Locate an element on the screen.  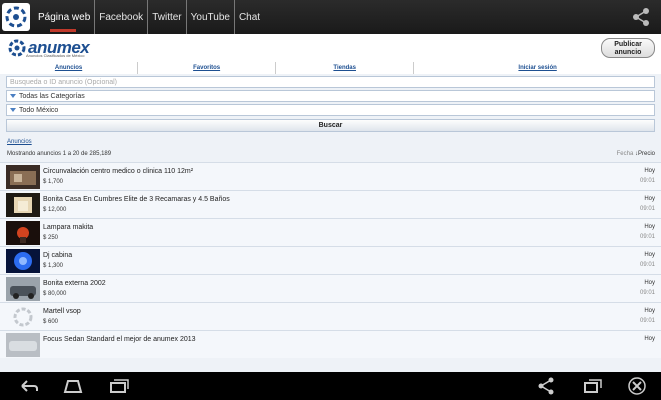
listing-price: $ 12,000 is located at coordinates (55, 210).